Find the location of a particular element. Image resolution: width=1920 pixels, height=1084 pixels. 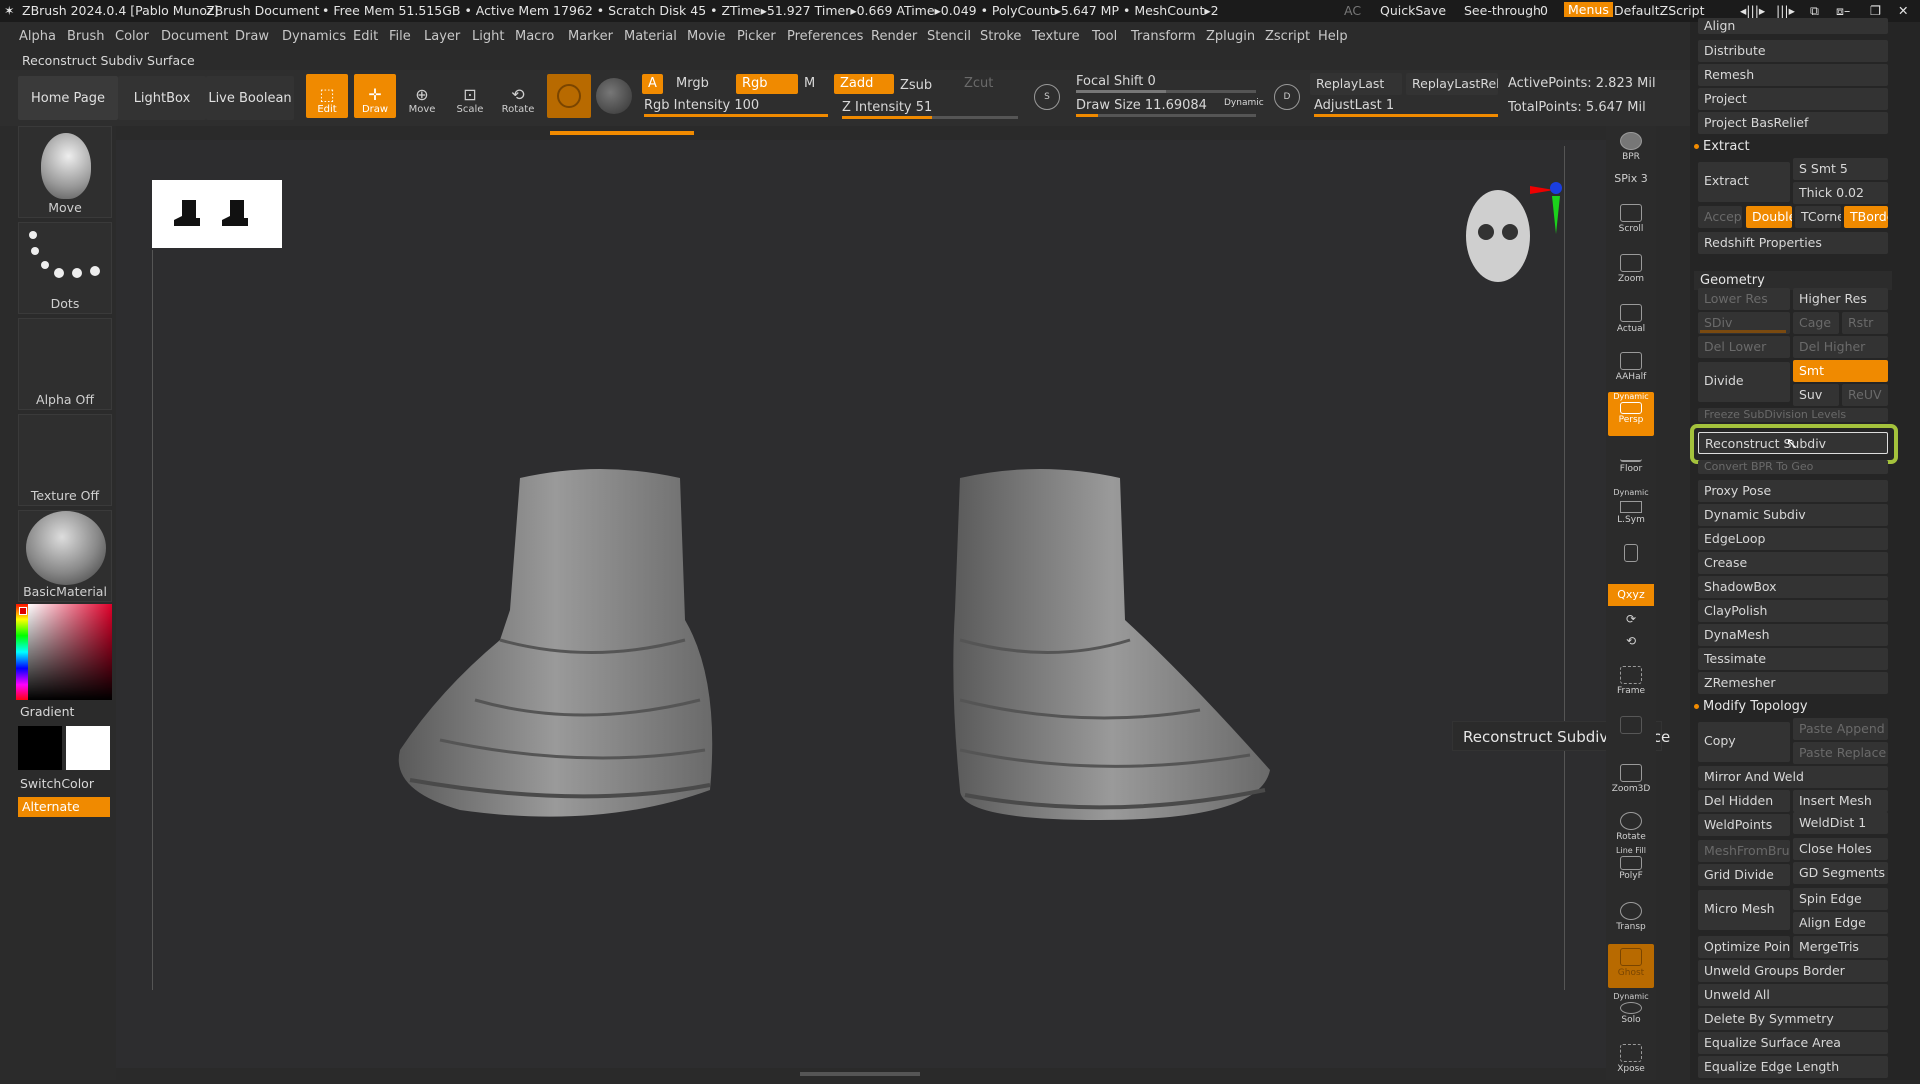

menu-movie: Movie is located at coordinates (706, 36).